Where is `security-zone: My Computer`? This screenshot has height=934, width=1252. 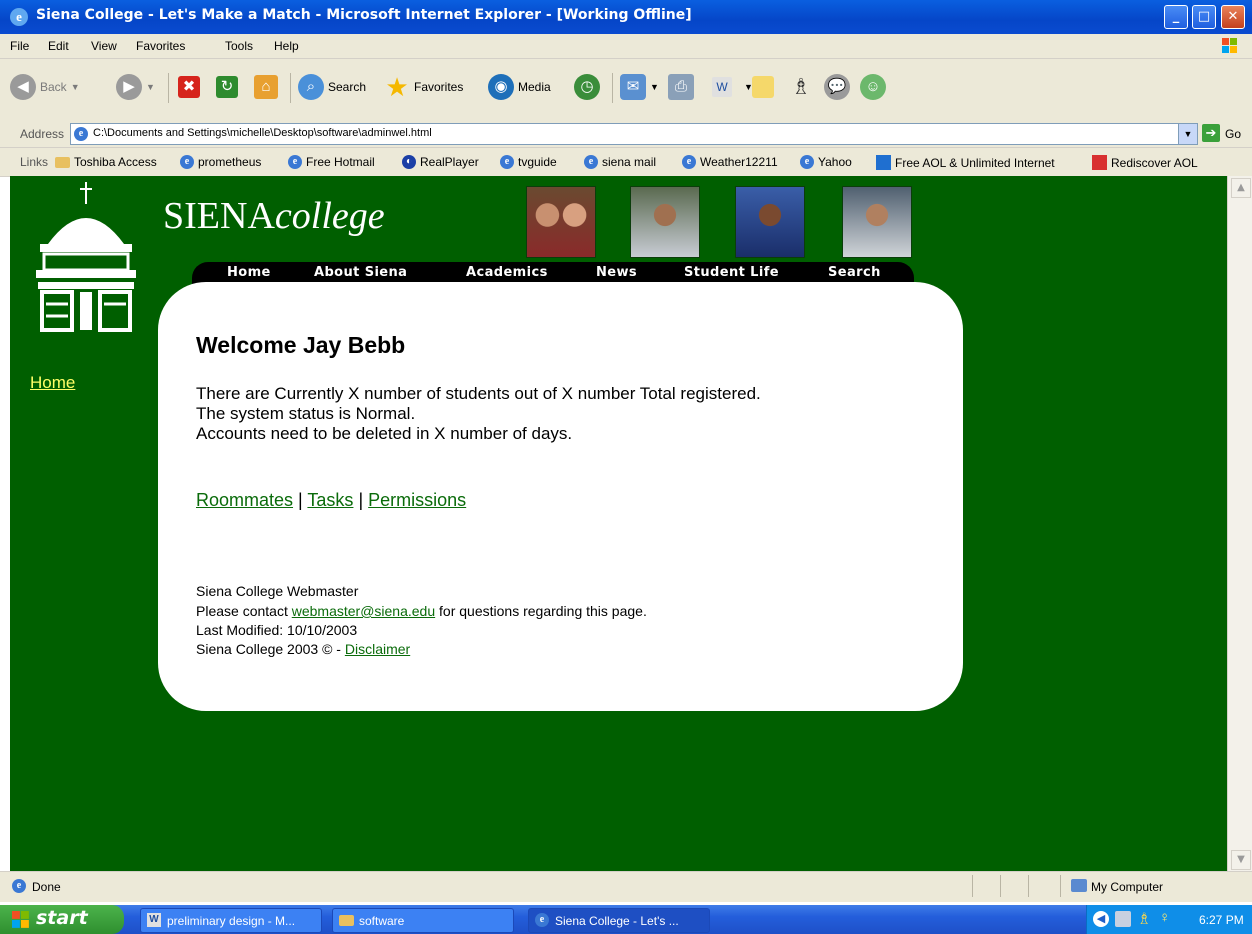 security-zone: My Computer is located at coordinates (1127, 887).